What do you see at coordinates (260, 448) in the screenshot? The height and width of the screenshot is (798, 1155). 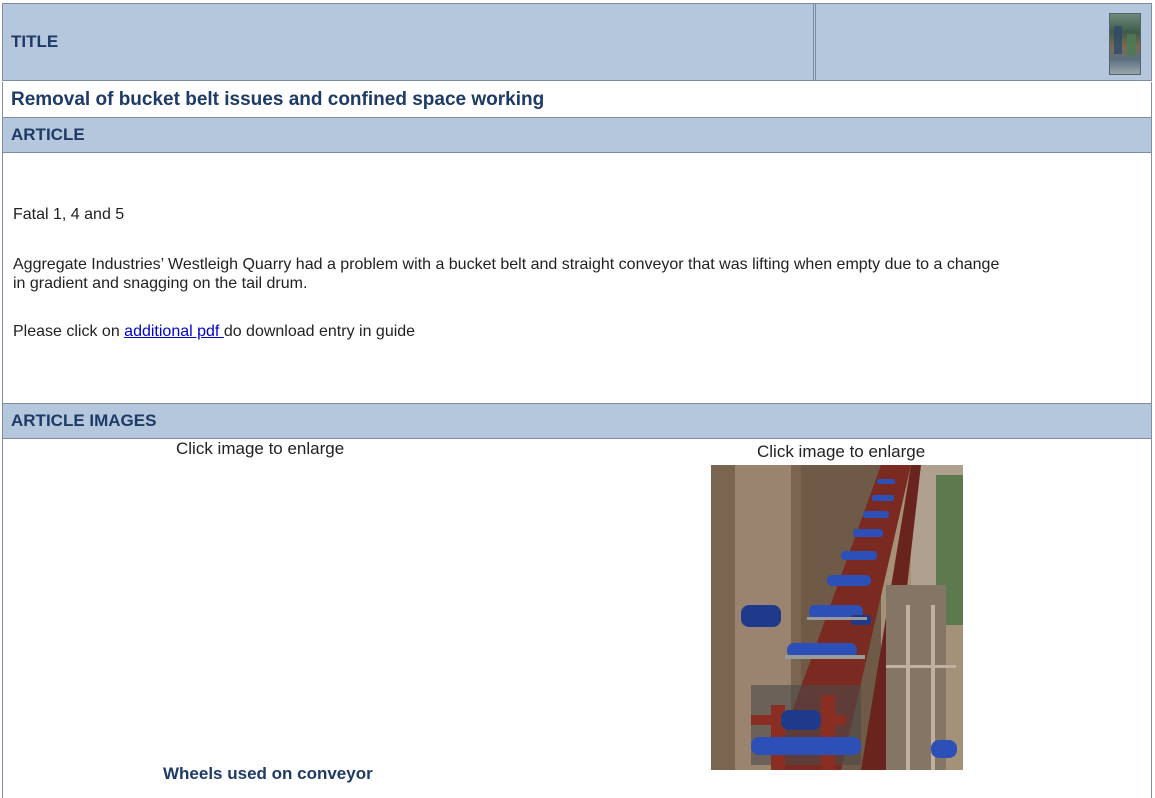 I see `enlarge-hint-left: Click image to enlarge` at bounding box center [260, 448].